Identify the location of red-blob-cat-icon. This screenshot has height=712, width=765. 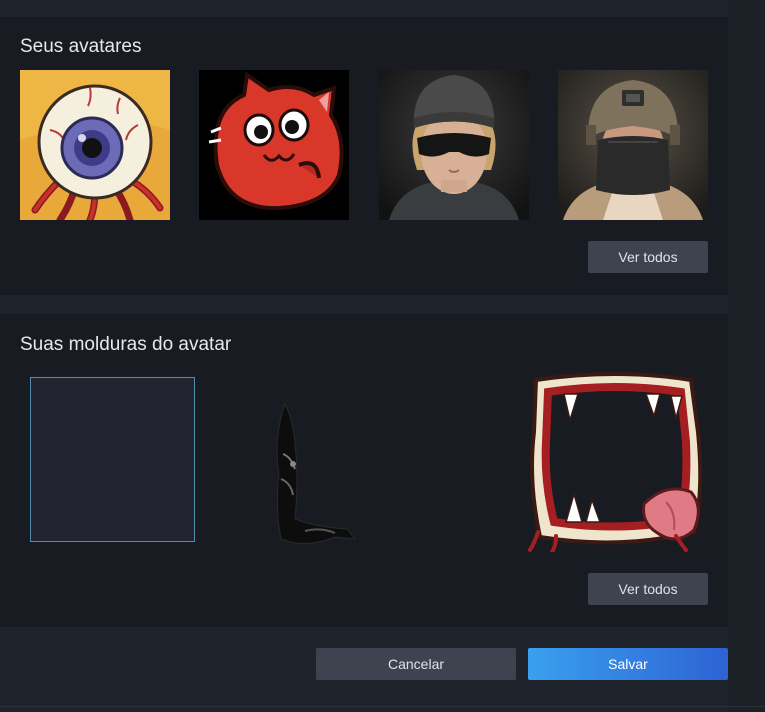
(274, 145).